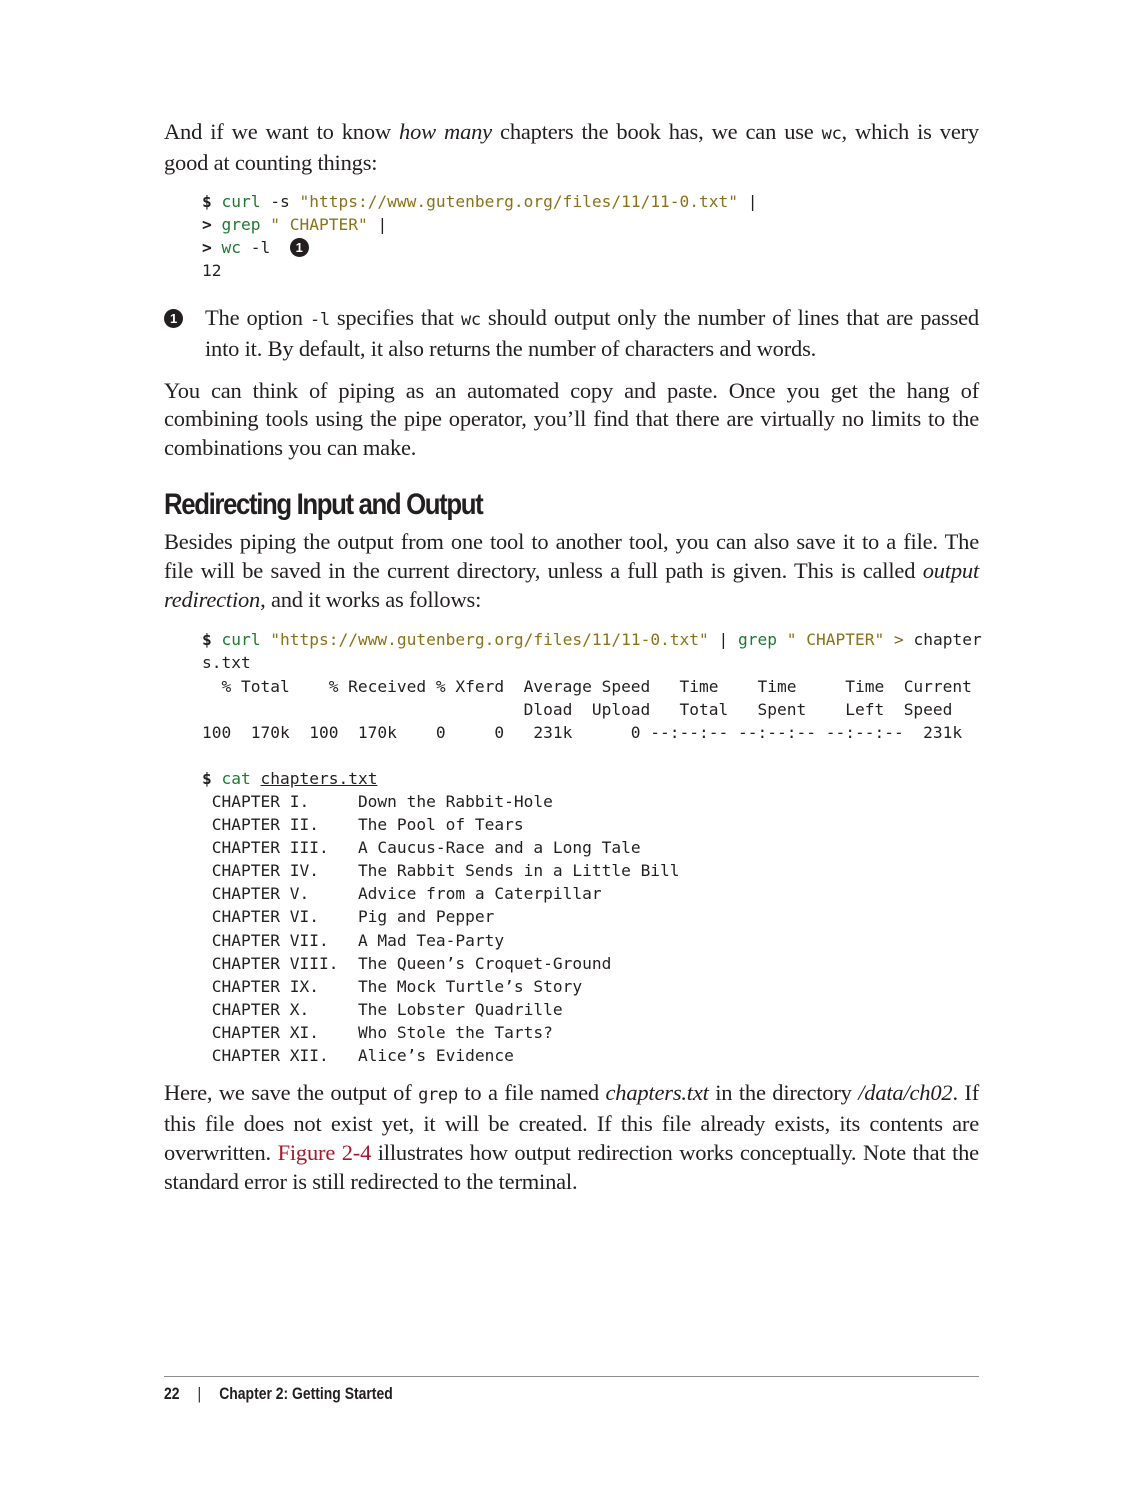  Describe the element at coordinates (435, 1056) in the screenshot. I see `chapter-title: Alice’s Evidence` at that location.